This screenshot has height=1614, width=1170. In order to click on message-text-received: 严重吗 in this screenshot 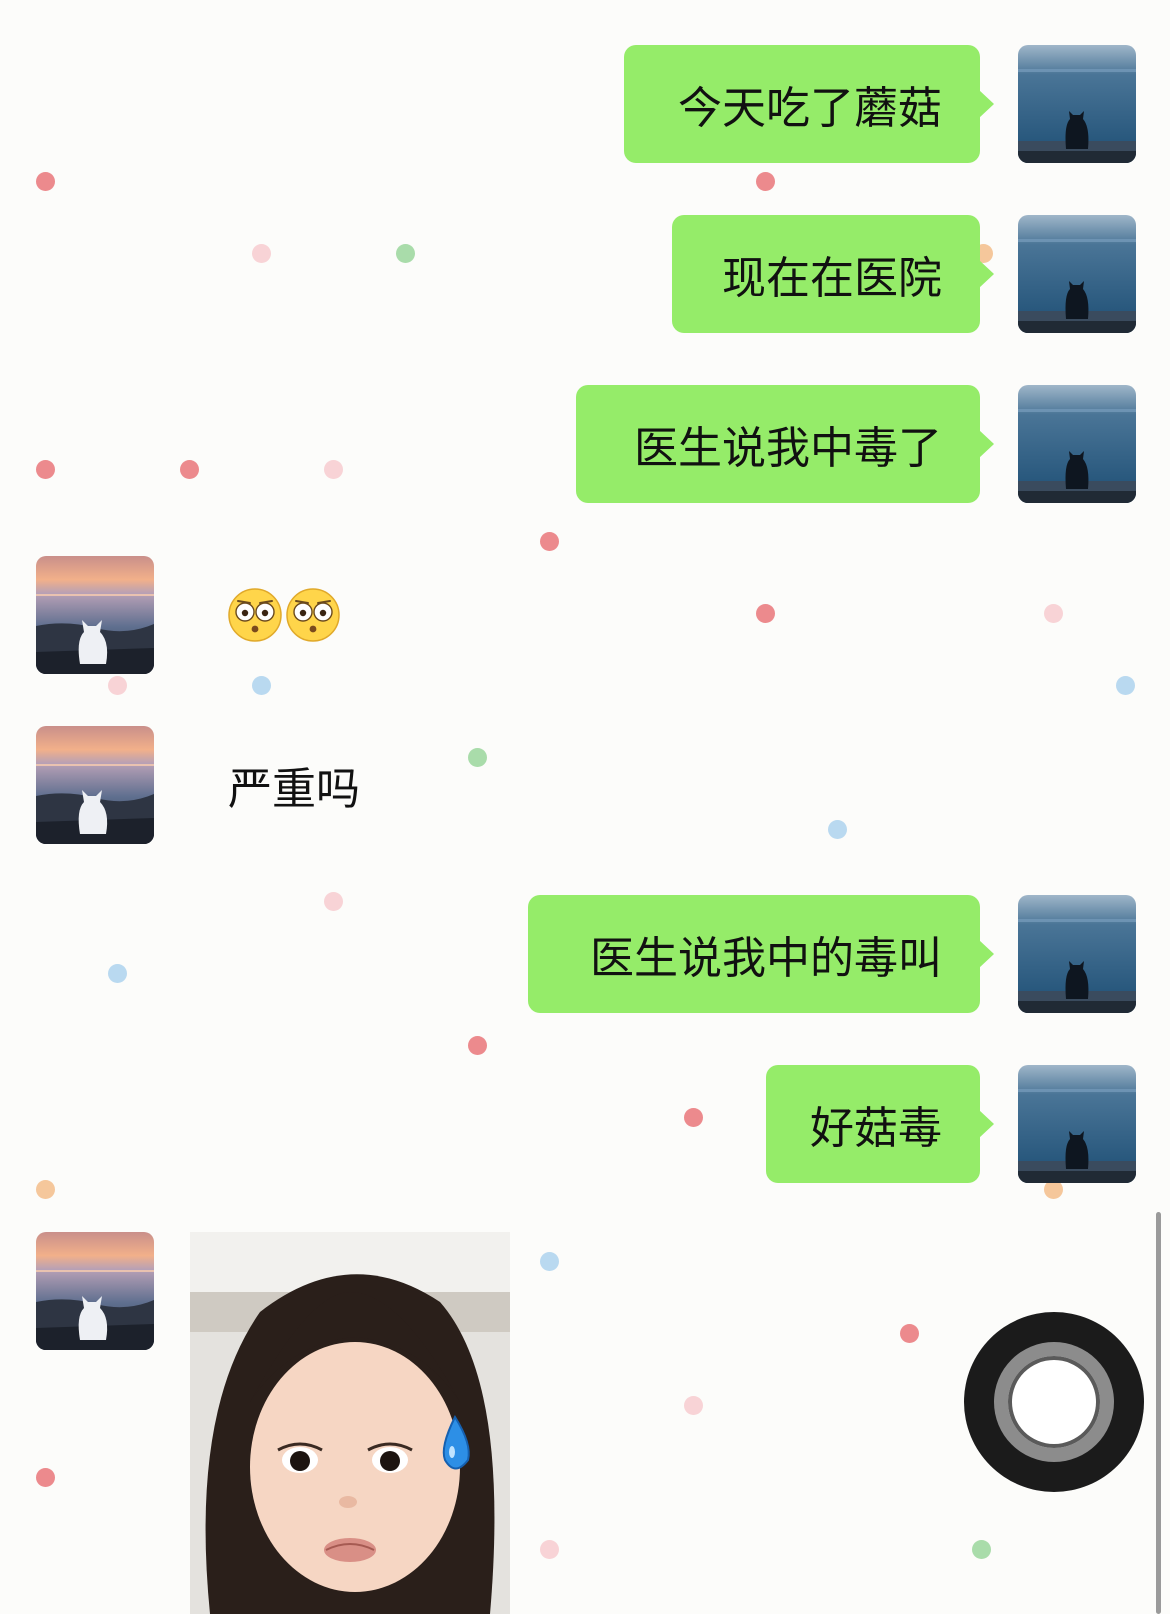, I will do `click(294, 785)`.